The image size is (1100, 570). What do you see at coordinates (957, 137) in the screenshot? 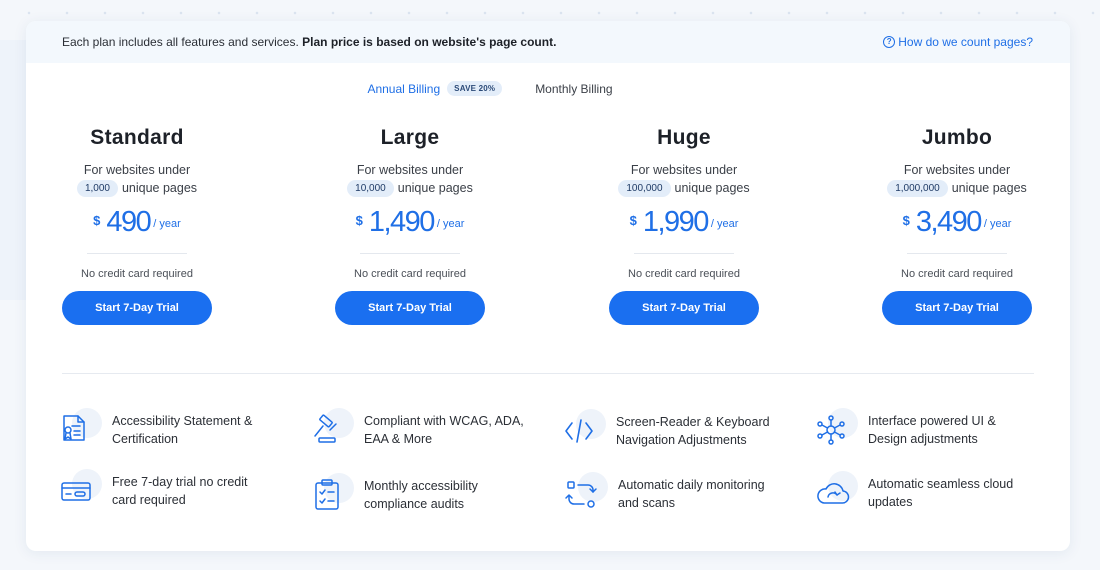
I see `plan-name: Jumbo` at bounding box center [957, 137].